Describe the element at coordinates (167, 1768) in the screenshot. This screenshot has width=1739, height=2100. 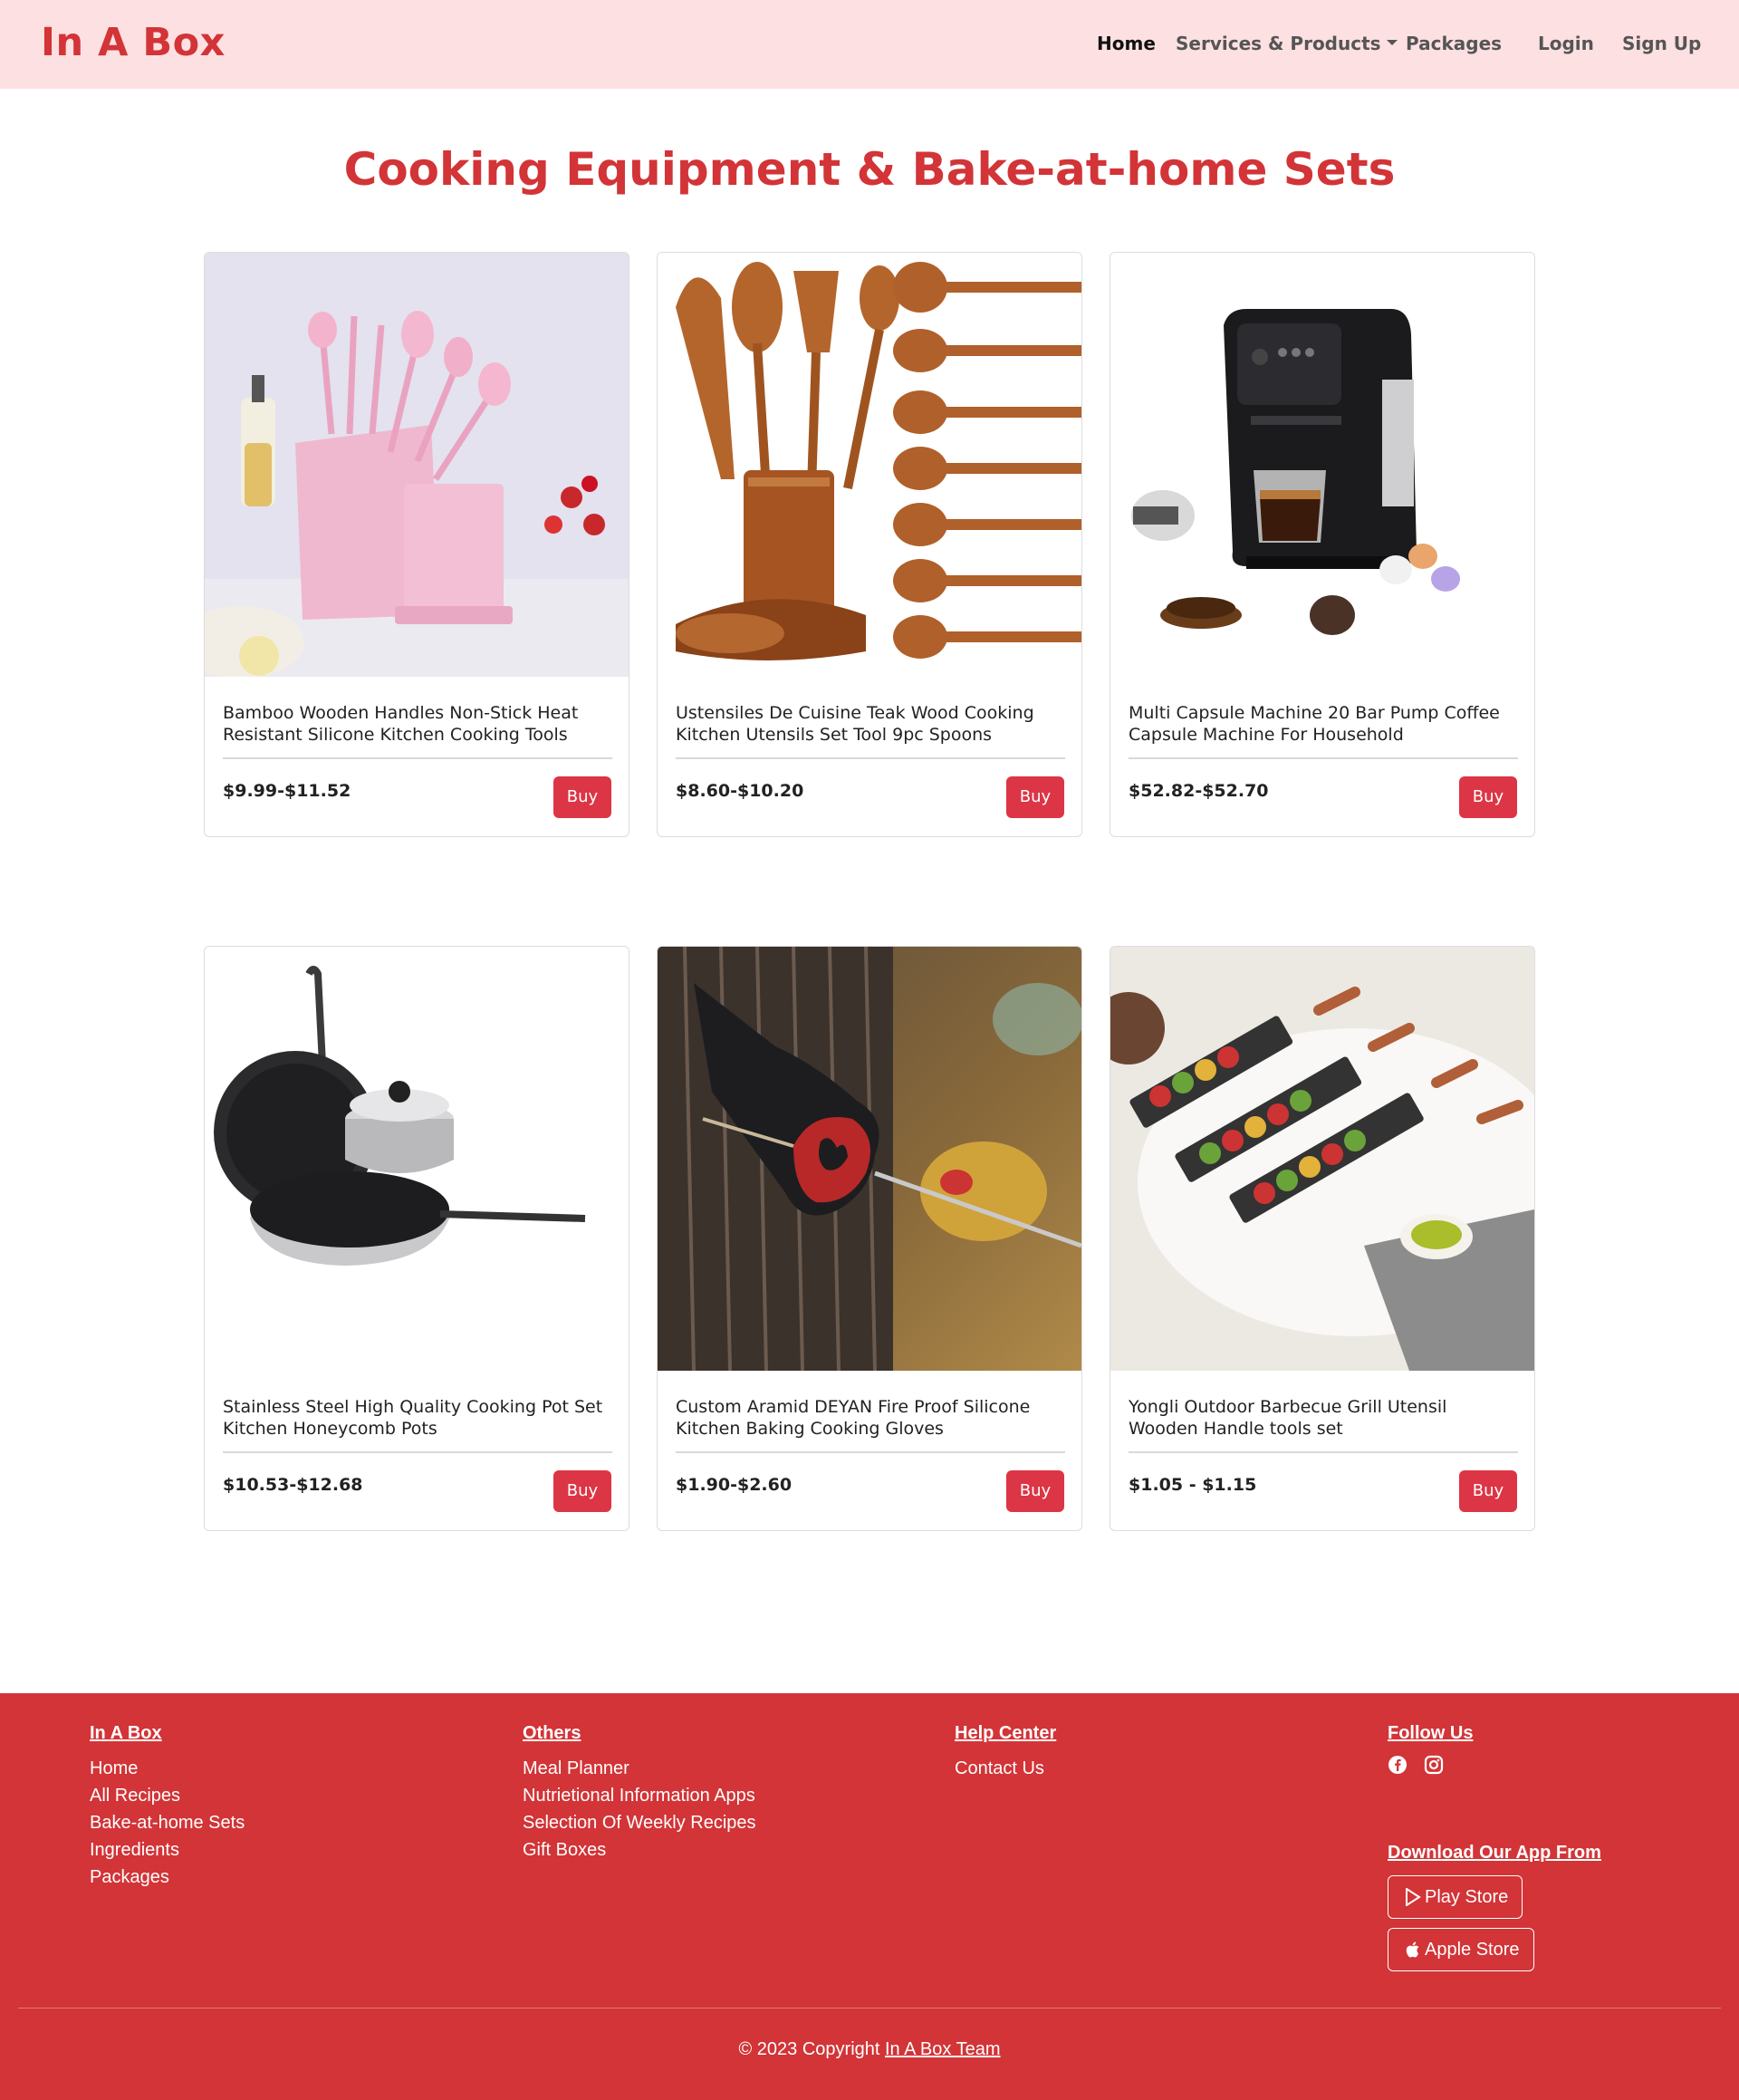
I see `footer-link-home: Home` at that location.